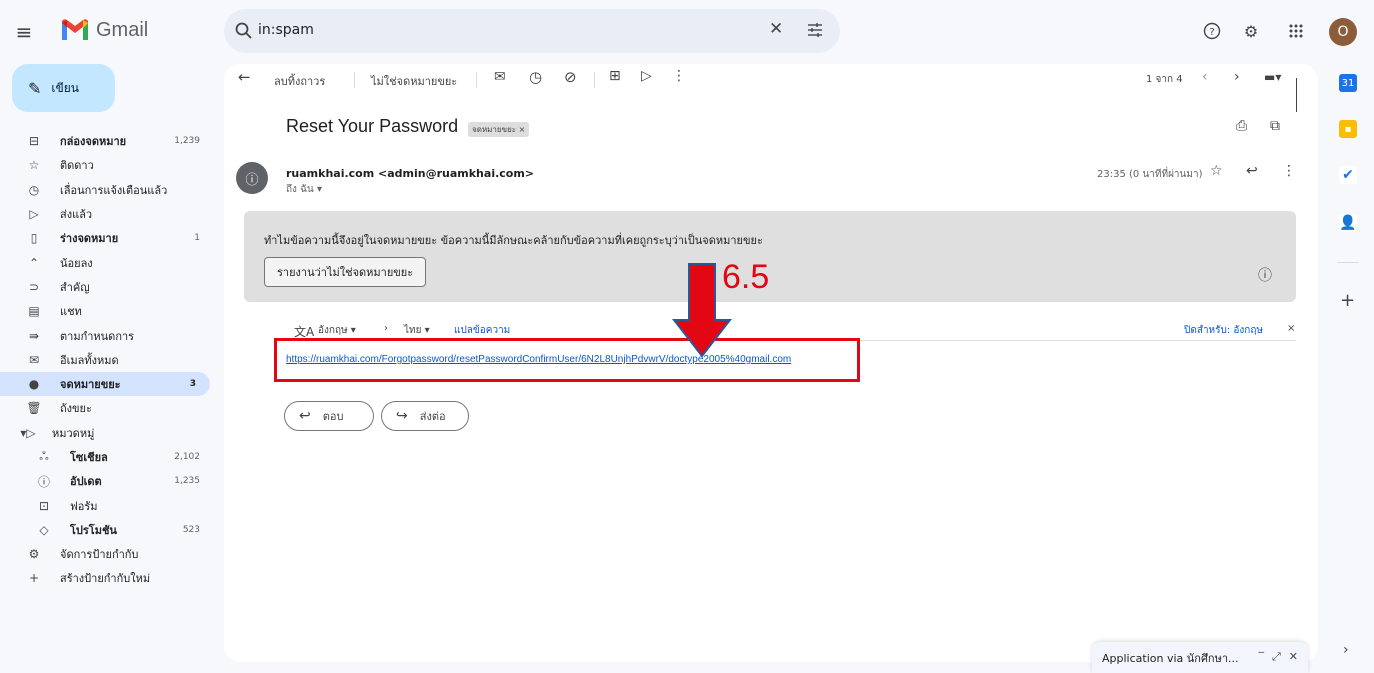  What do you see at coordinates (1252, 171) in the screenshot?
I see `reply-icon: ↩` at bounding box center [1252, 171].